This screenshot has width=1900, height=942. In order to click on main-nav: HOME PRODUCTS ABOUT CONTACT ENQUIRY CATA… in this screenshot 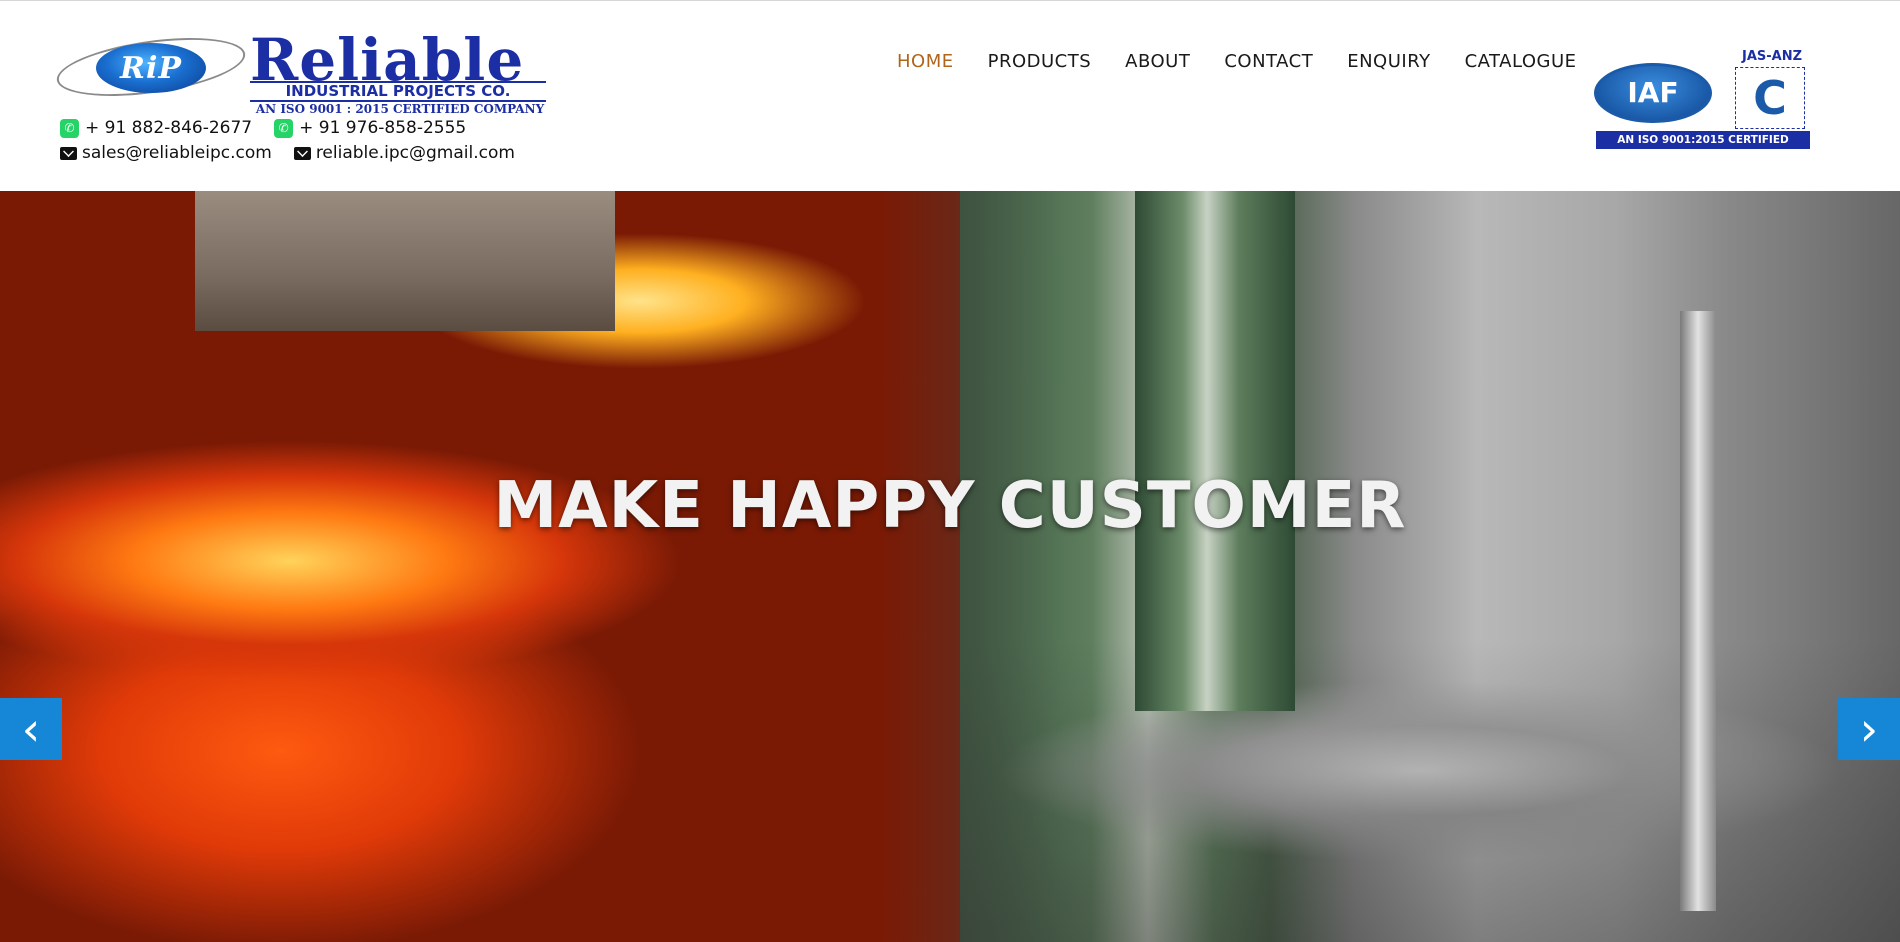, I will do `click(1237, 62)`.